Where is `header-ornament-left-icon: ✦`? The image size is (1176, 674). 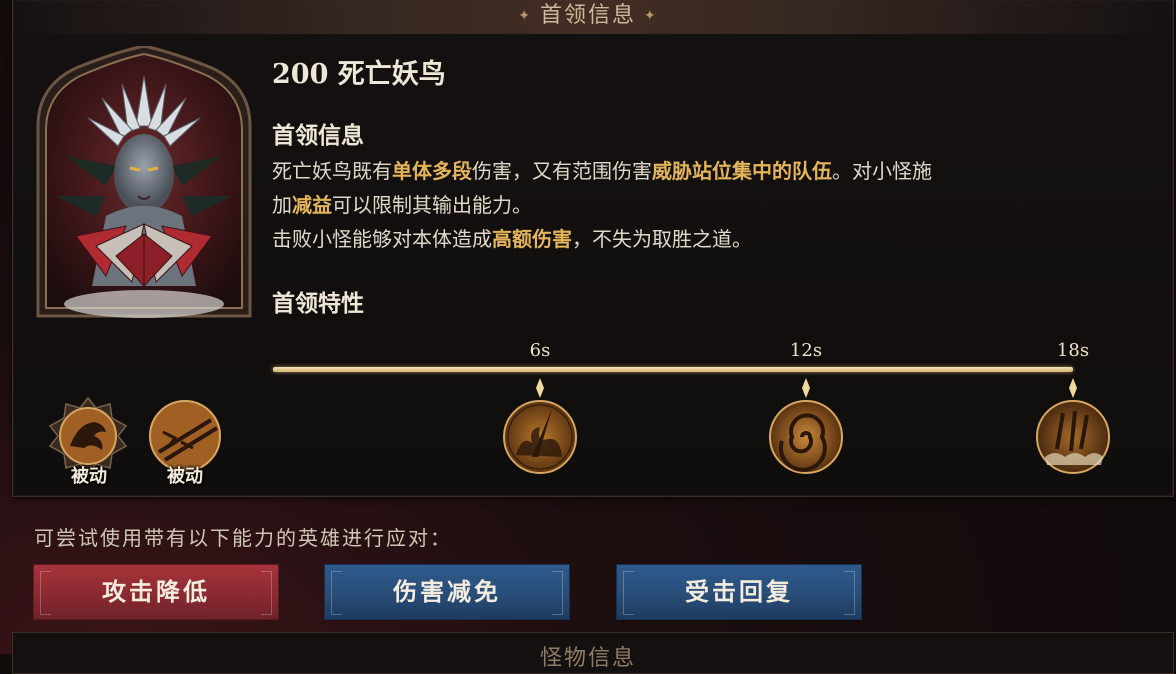
header-ornament-left-icon: ✦ is located at coordinates (525, 16).